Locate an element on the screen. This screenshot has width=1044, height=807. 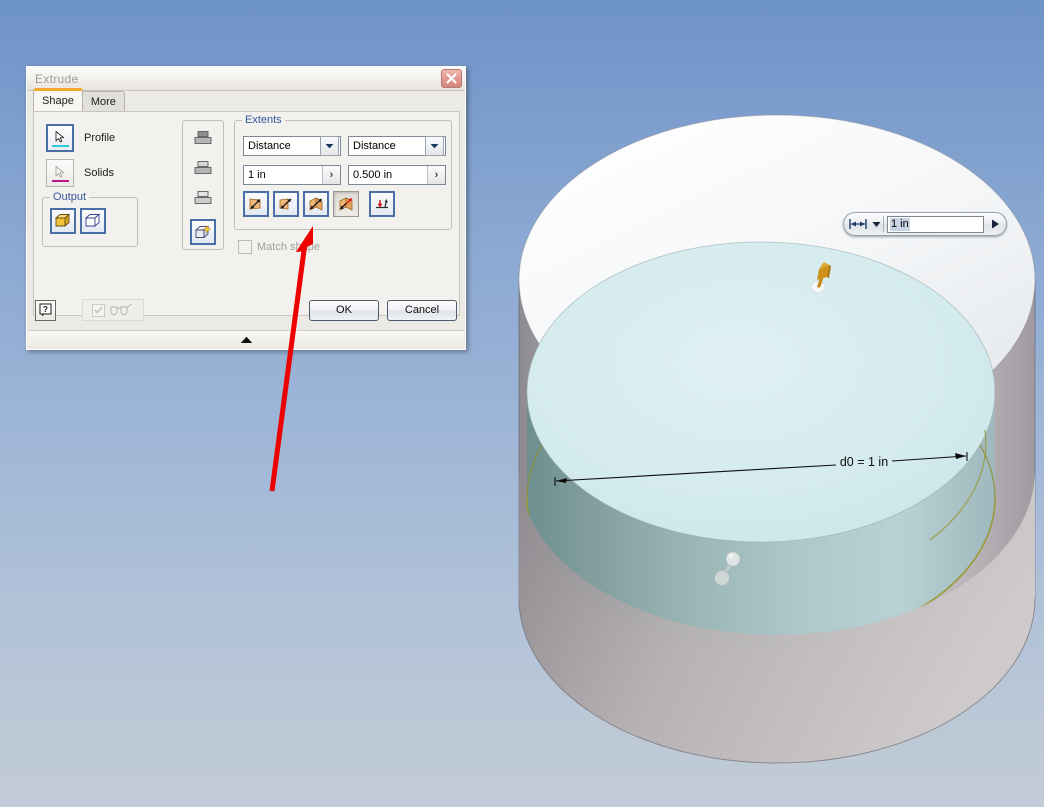
direction-asymmetric-button is located at coordinates (346, 204).